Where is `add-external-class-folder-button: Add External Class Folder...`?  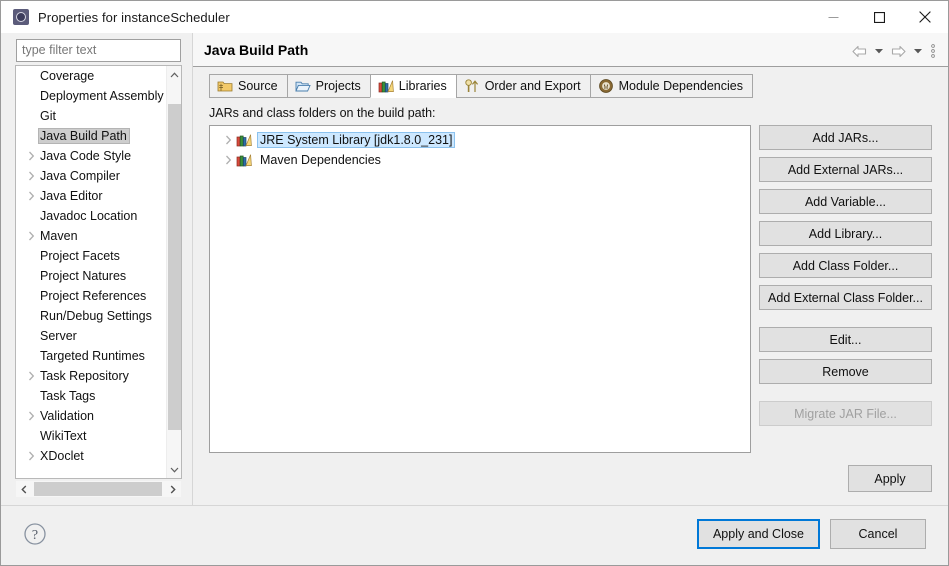 add-external-class-folder-button: Add External Class Folder... is located at coordinates (845, 297).